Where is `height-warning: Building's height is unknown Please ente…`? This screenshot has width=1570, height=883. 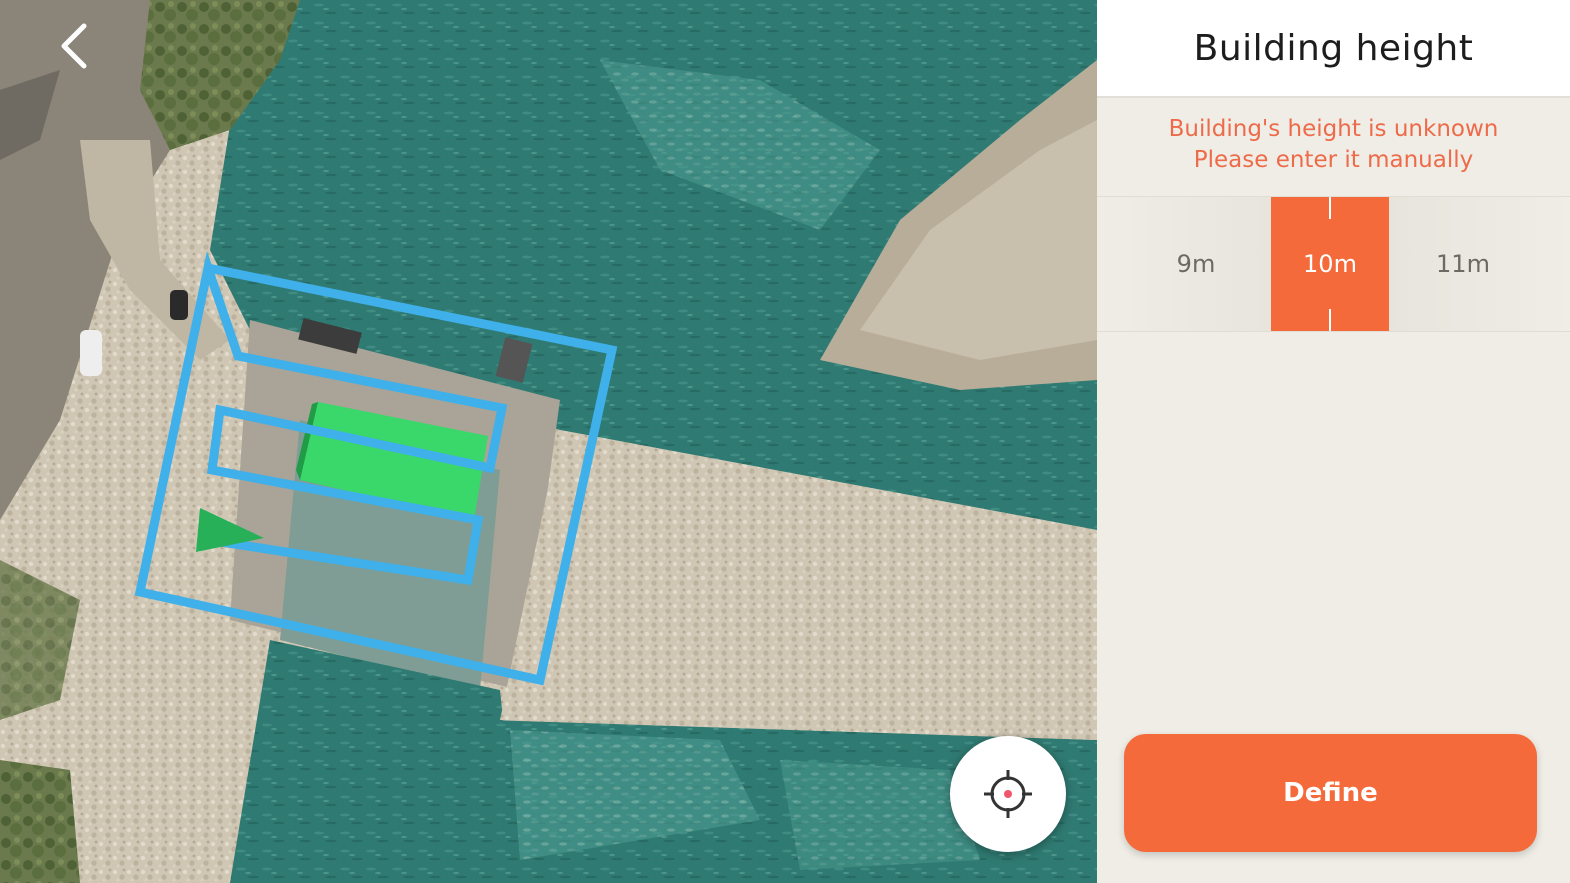
height-warning: Building's height is unknown Please ente… is located at coordinates (1333, 145).